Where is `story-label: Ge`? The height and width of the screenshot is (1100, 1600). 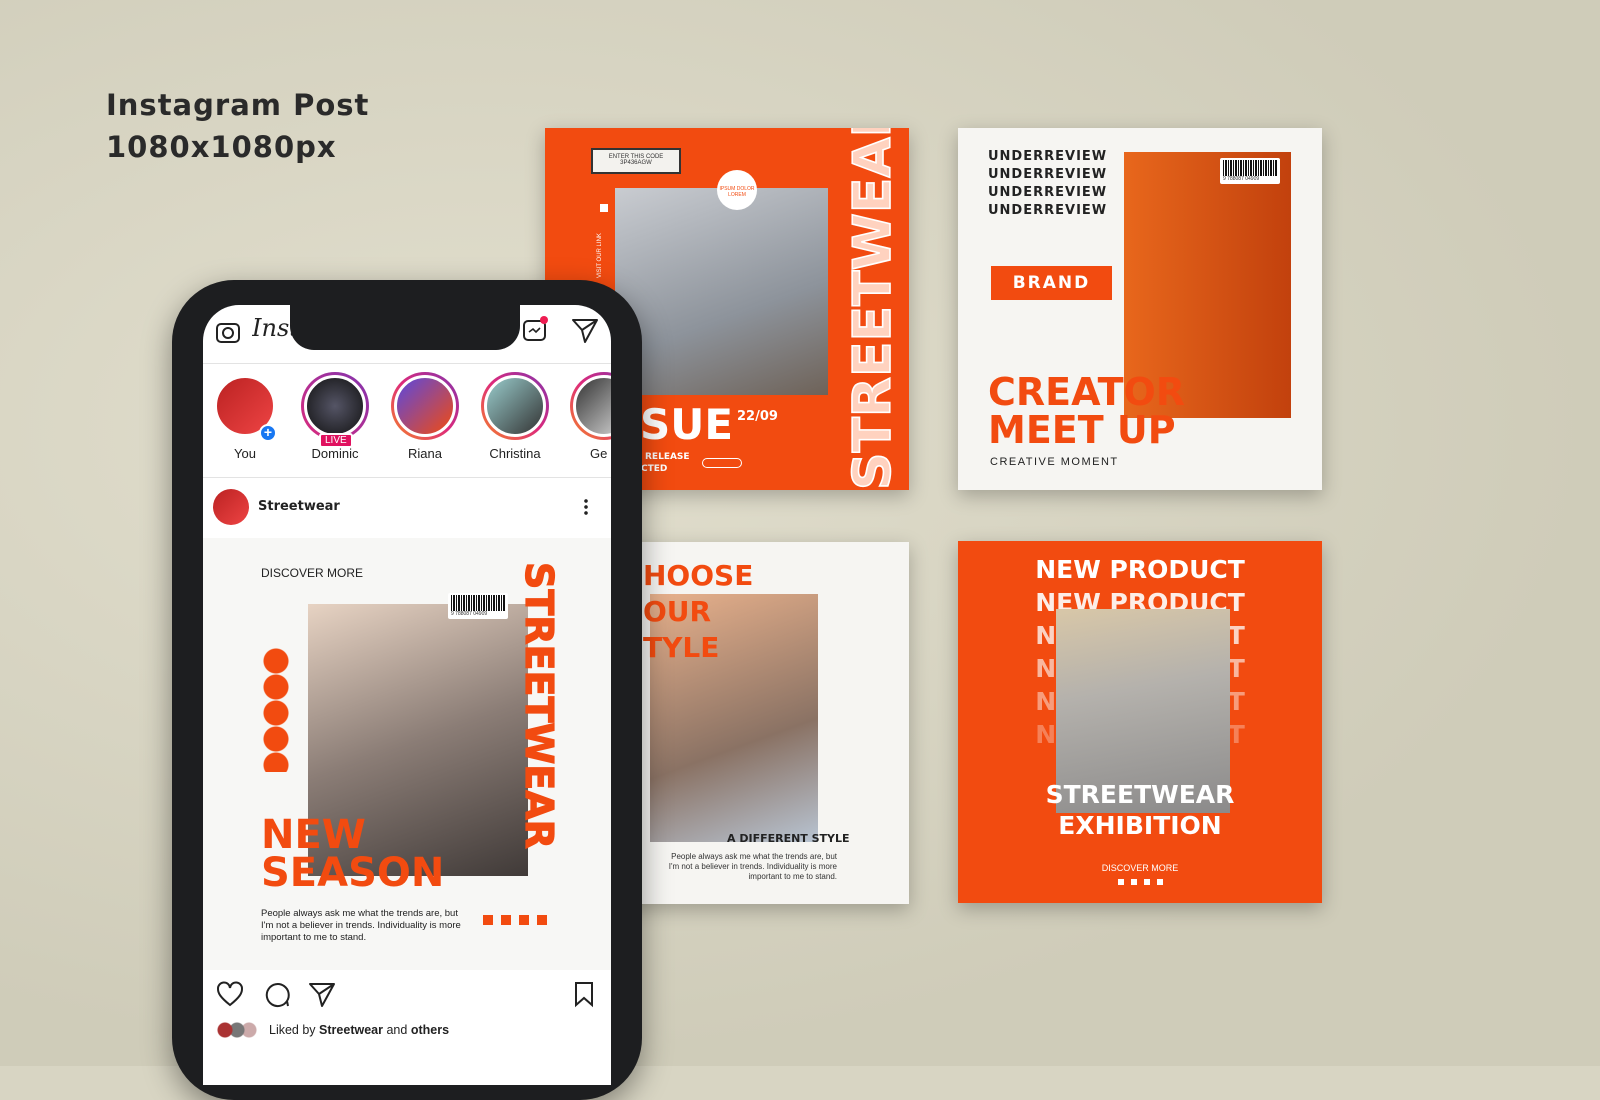
story-label: Ge is located at coordinates (599, 453).